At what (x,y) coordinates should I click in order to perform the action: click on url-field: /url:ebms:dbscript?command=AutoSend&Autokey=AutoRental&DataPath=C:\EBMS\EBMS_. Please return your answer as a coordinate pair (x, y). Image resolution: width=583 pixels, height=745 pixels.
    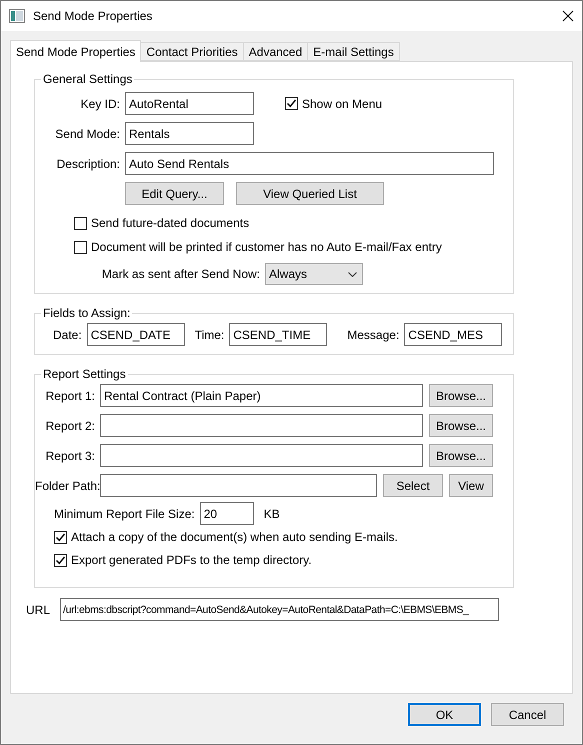
    Looking at the image, I should click on (280, 609).